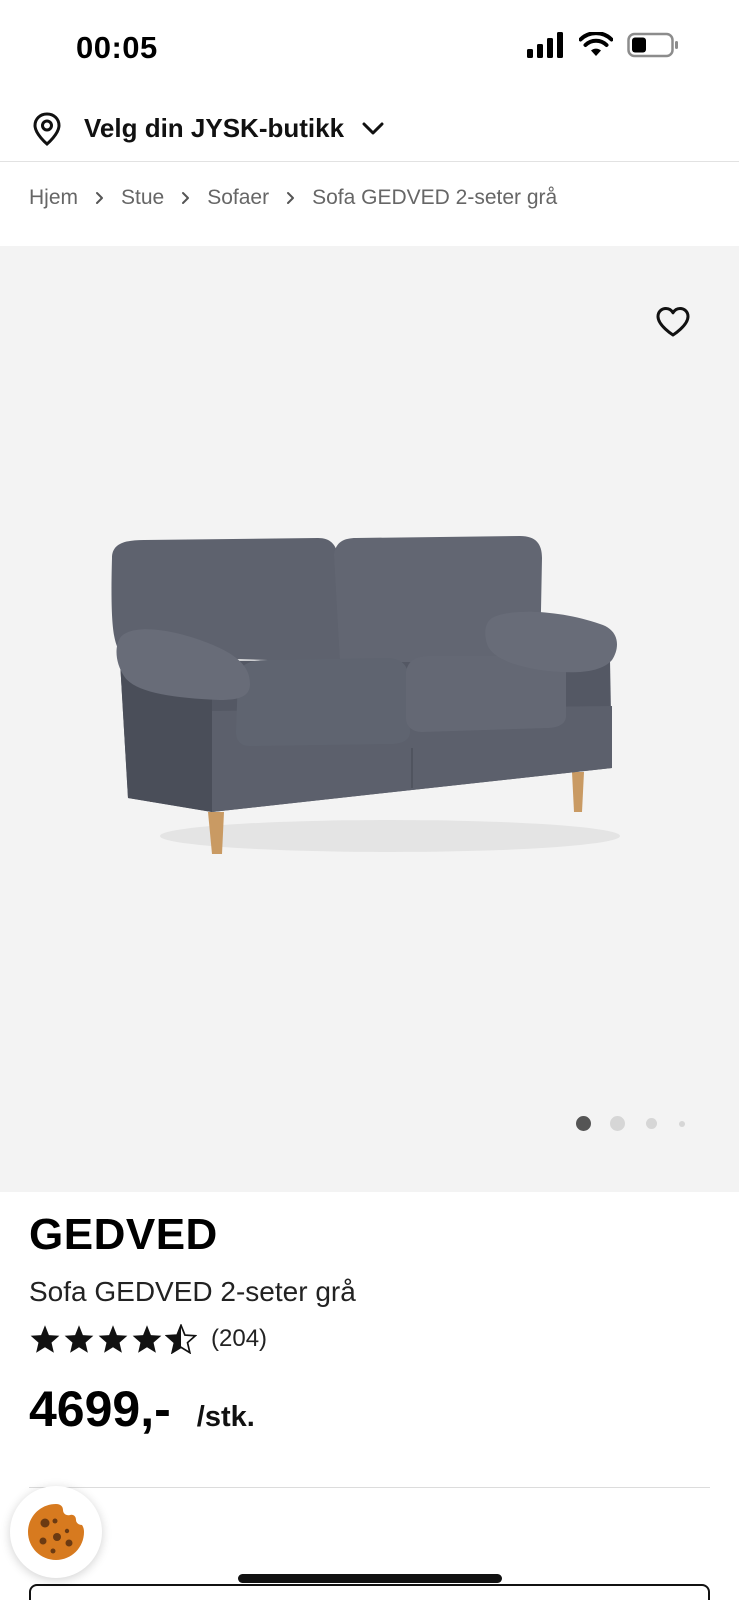  What do you see at coordinates (583, 1123) in the screenshot?
I see `pagination-dot-active` at bounding box center [583, 1123].